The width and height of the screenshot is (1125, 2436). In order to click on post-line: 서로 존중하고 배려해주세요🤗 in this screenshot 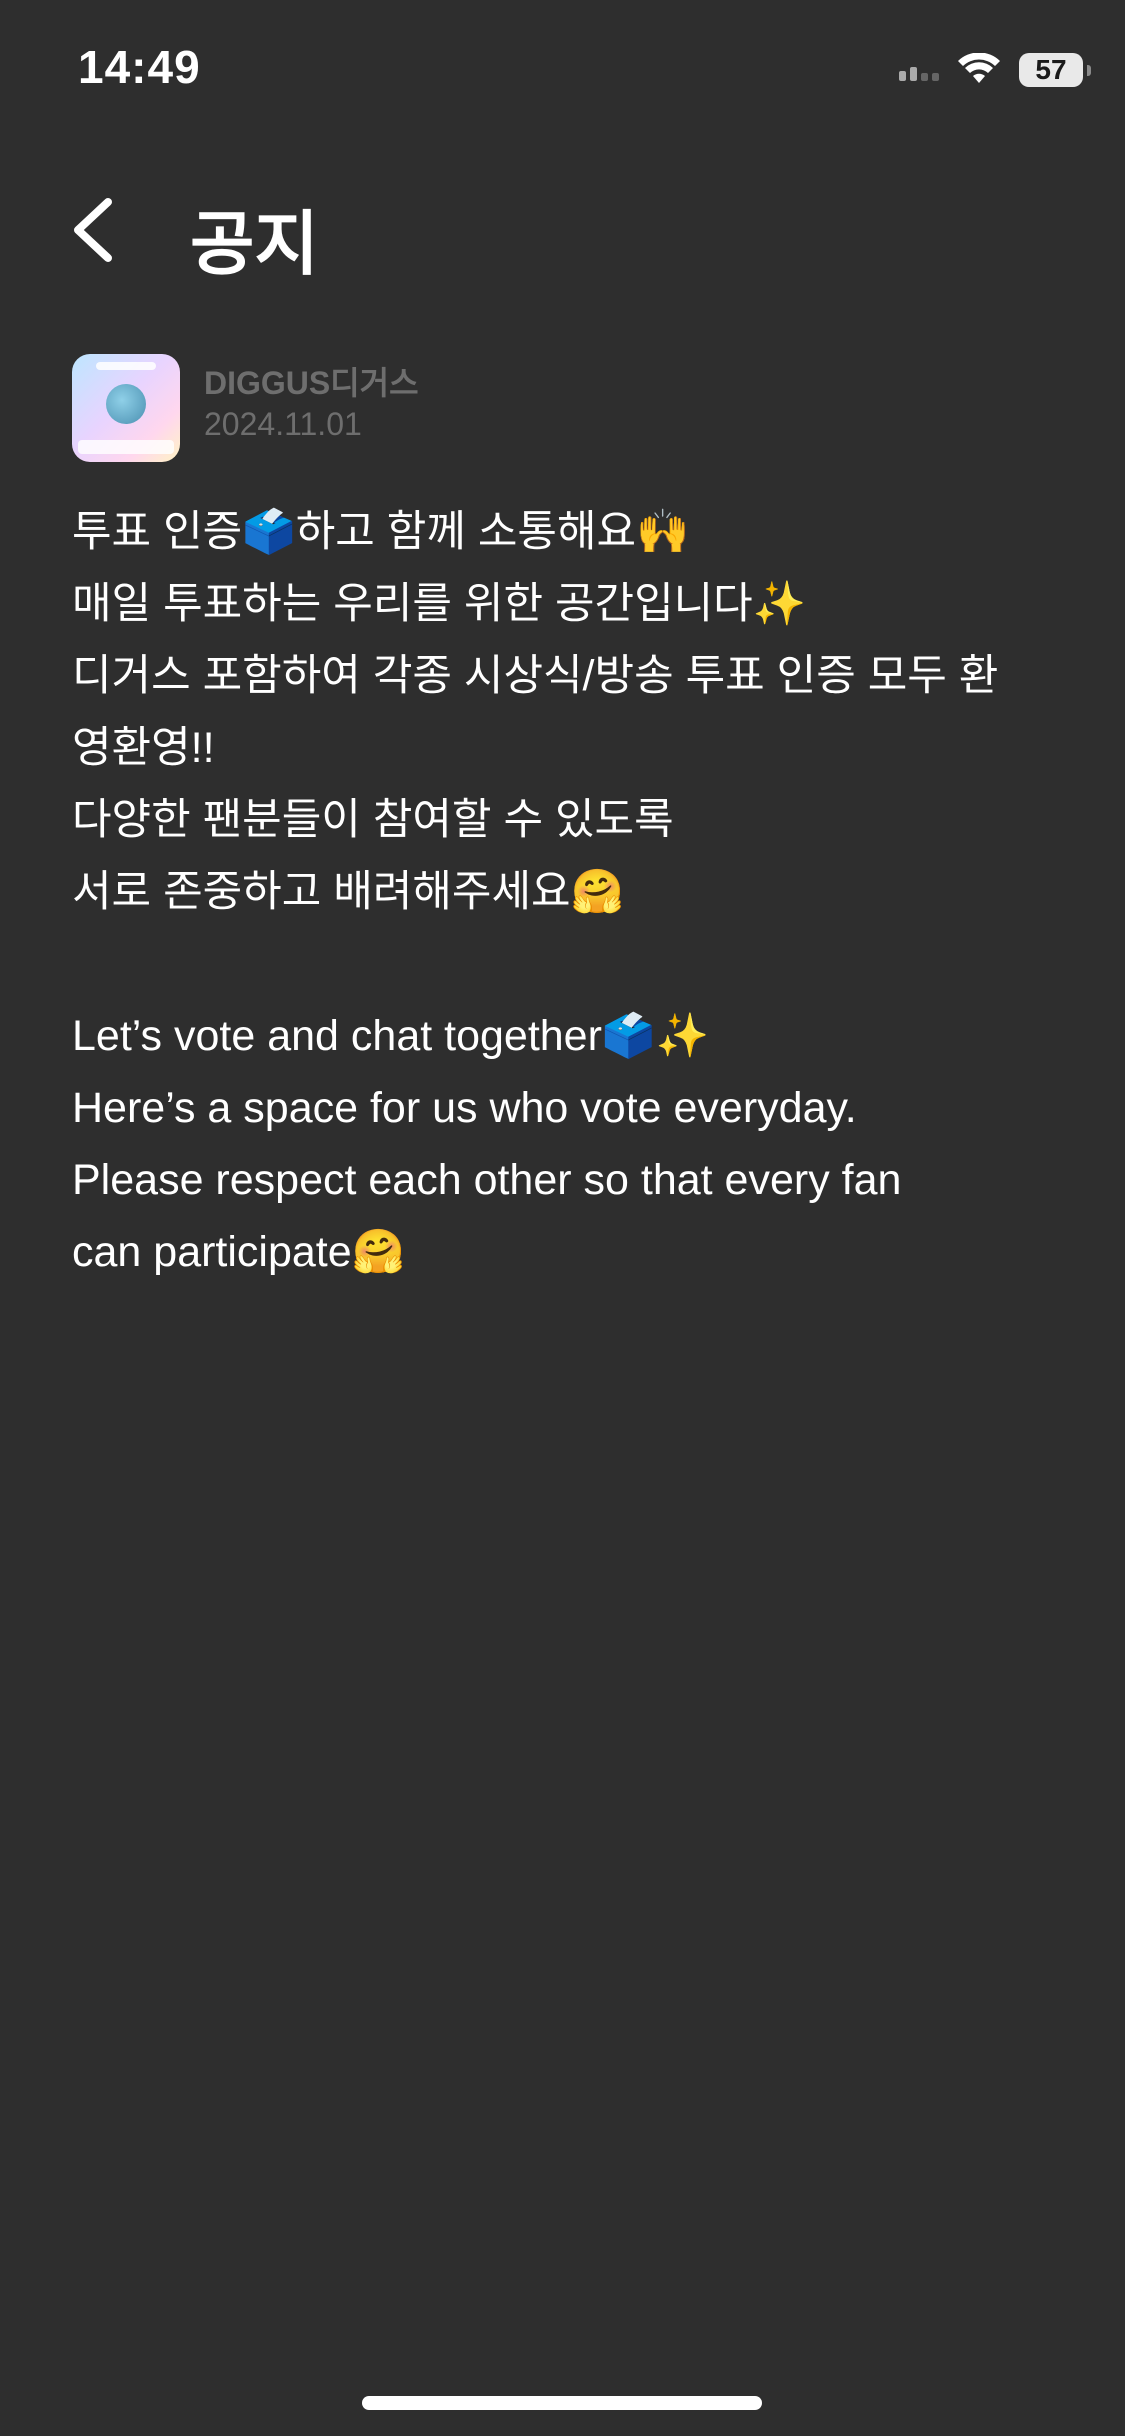, I will do `click(348, 892)`.